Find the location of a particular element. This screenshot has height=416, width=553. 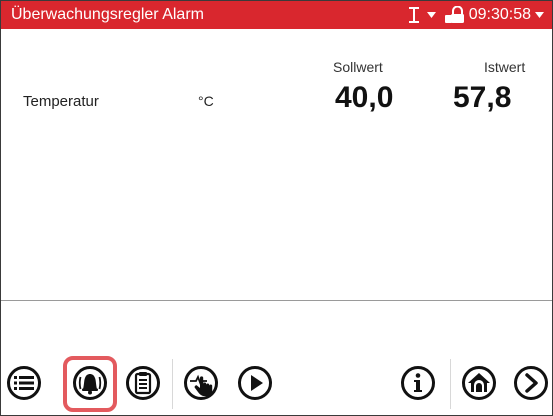

status-area: 09:30:58 is located at coordinates (475, 15).